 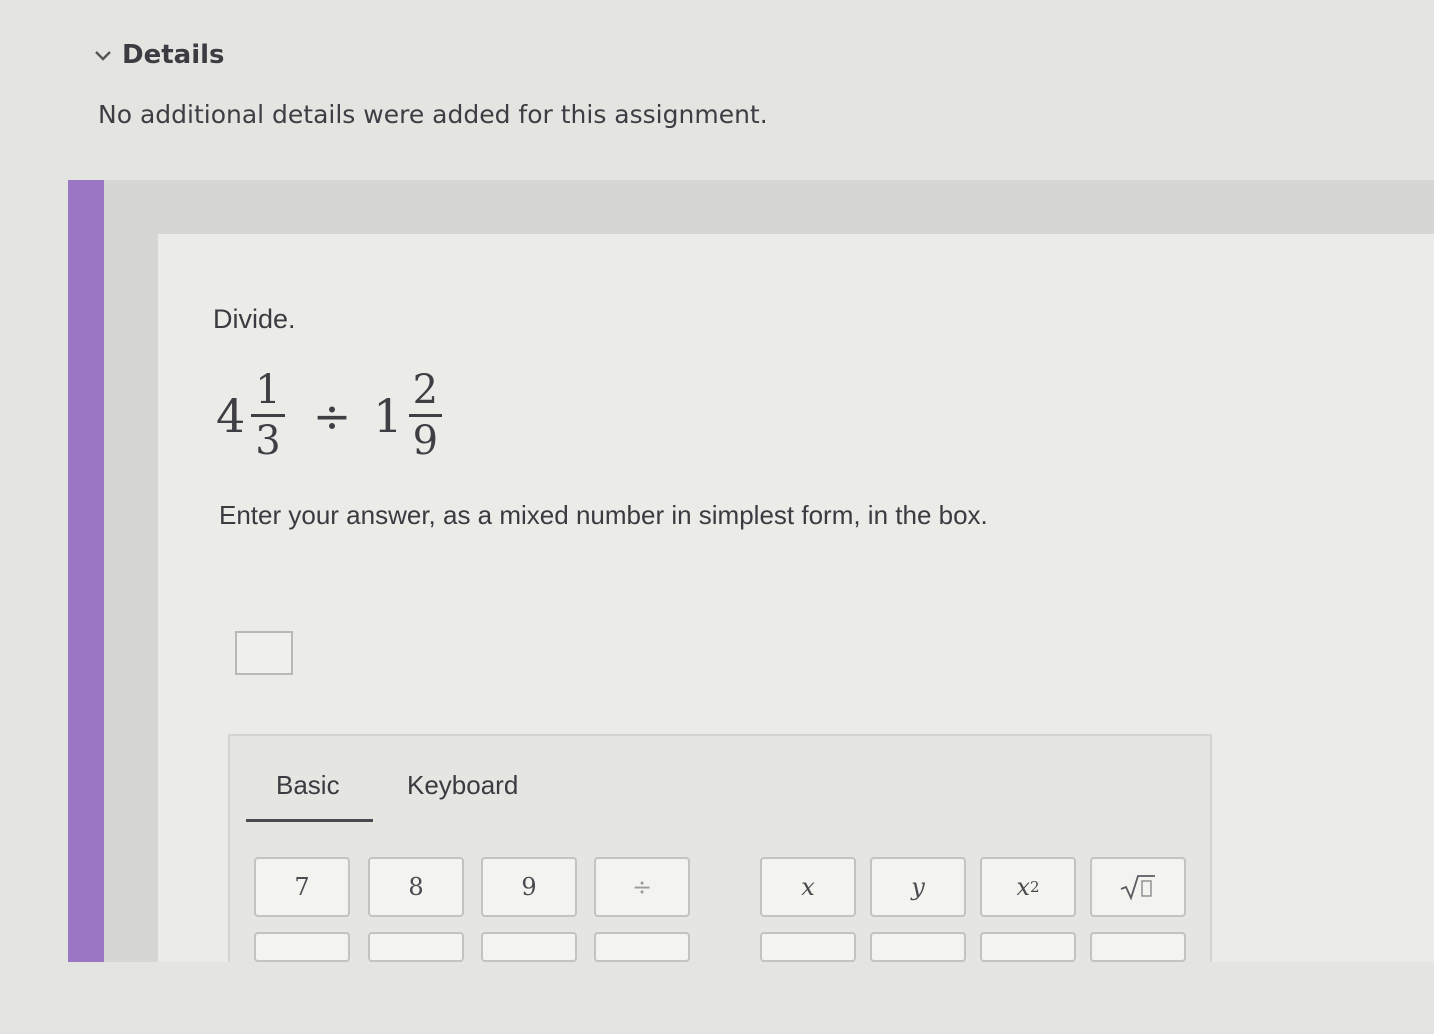 I want to click on tab-basic: Basic, so click(x=308, y=785).